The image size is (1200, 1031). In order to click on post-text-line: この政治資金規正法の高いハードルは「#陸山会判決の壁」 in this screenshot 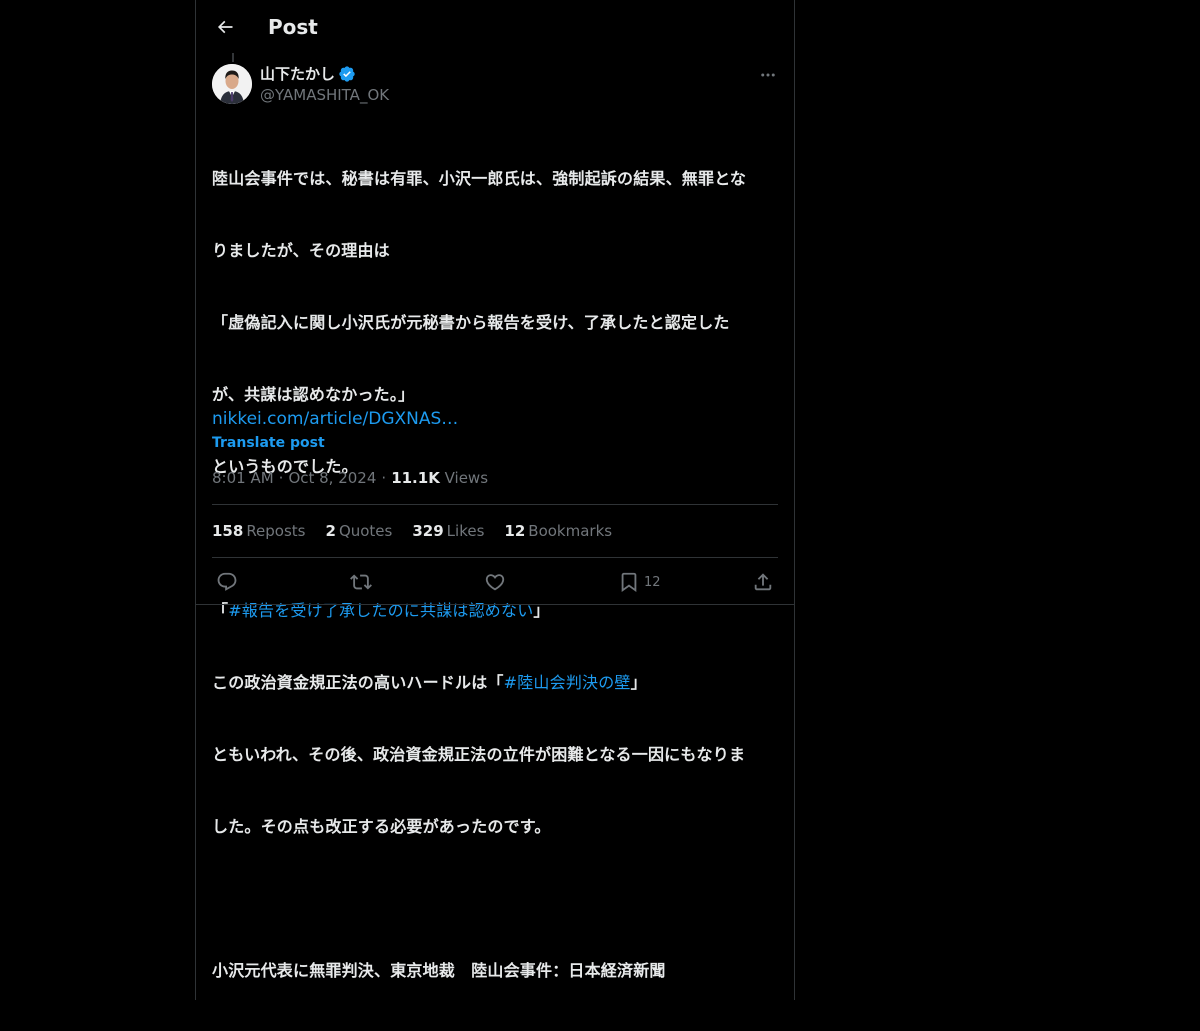, I will do `click(495, 683)`.